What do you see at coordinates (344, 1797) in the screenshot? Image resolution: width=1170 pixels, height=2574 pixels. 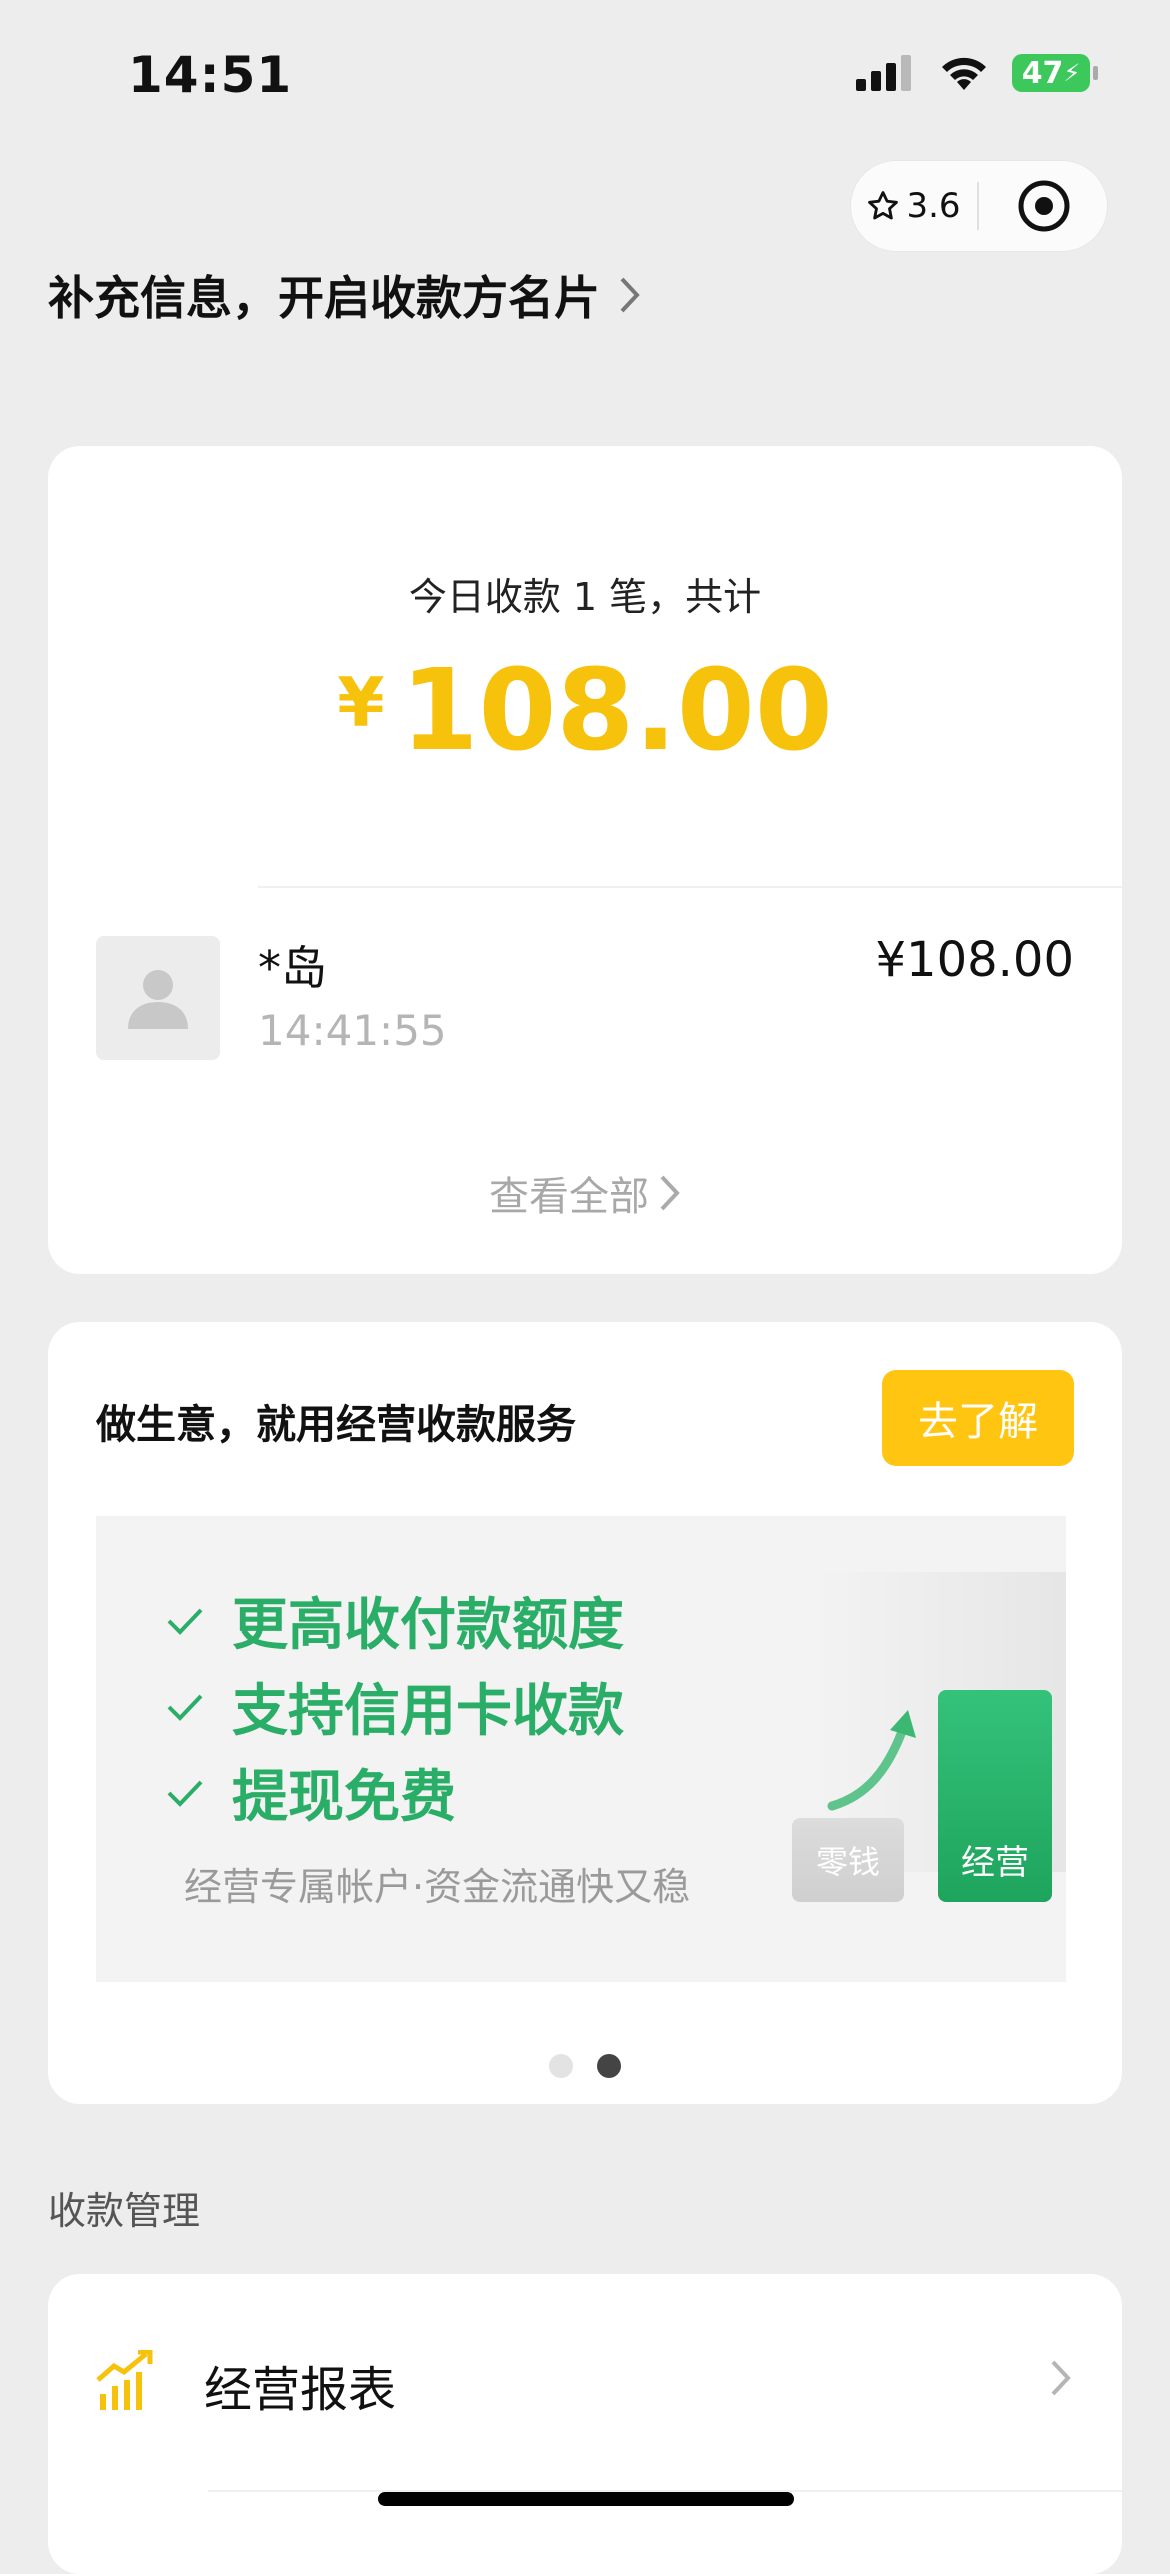 I see `feature-label: 提现免费` at bounding box center [344, 1797].